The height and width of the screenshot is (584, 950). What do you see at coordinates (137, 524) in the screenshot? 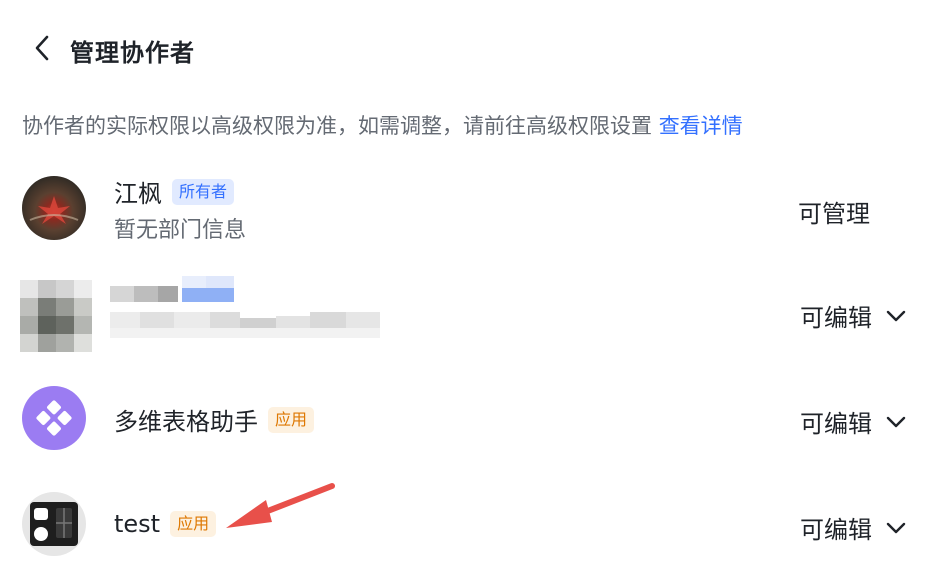
I see `collaborator-name: test` at bounding box center [137, 524].